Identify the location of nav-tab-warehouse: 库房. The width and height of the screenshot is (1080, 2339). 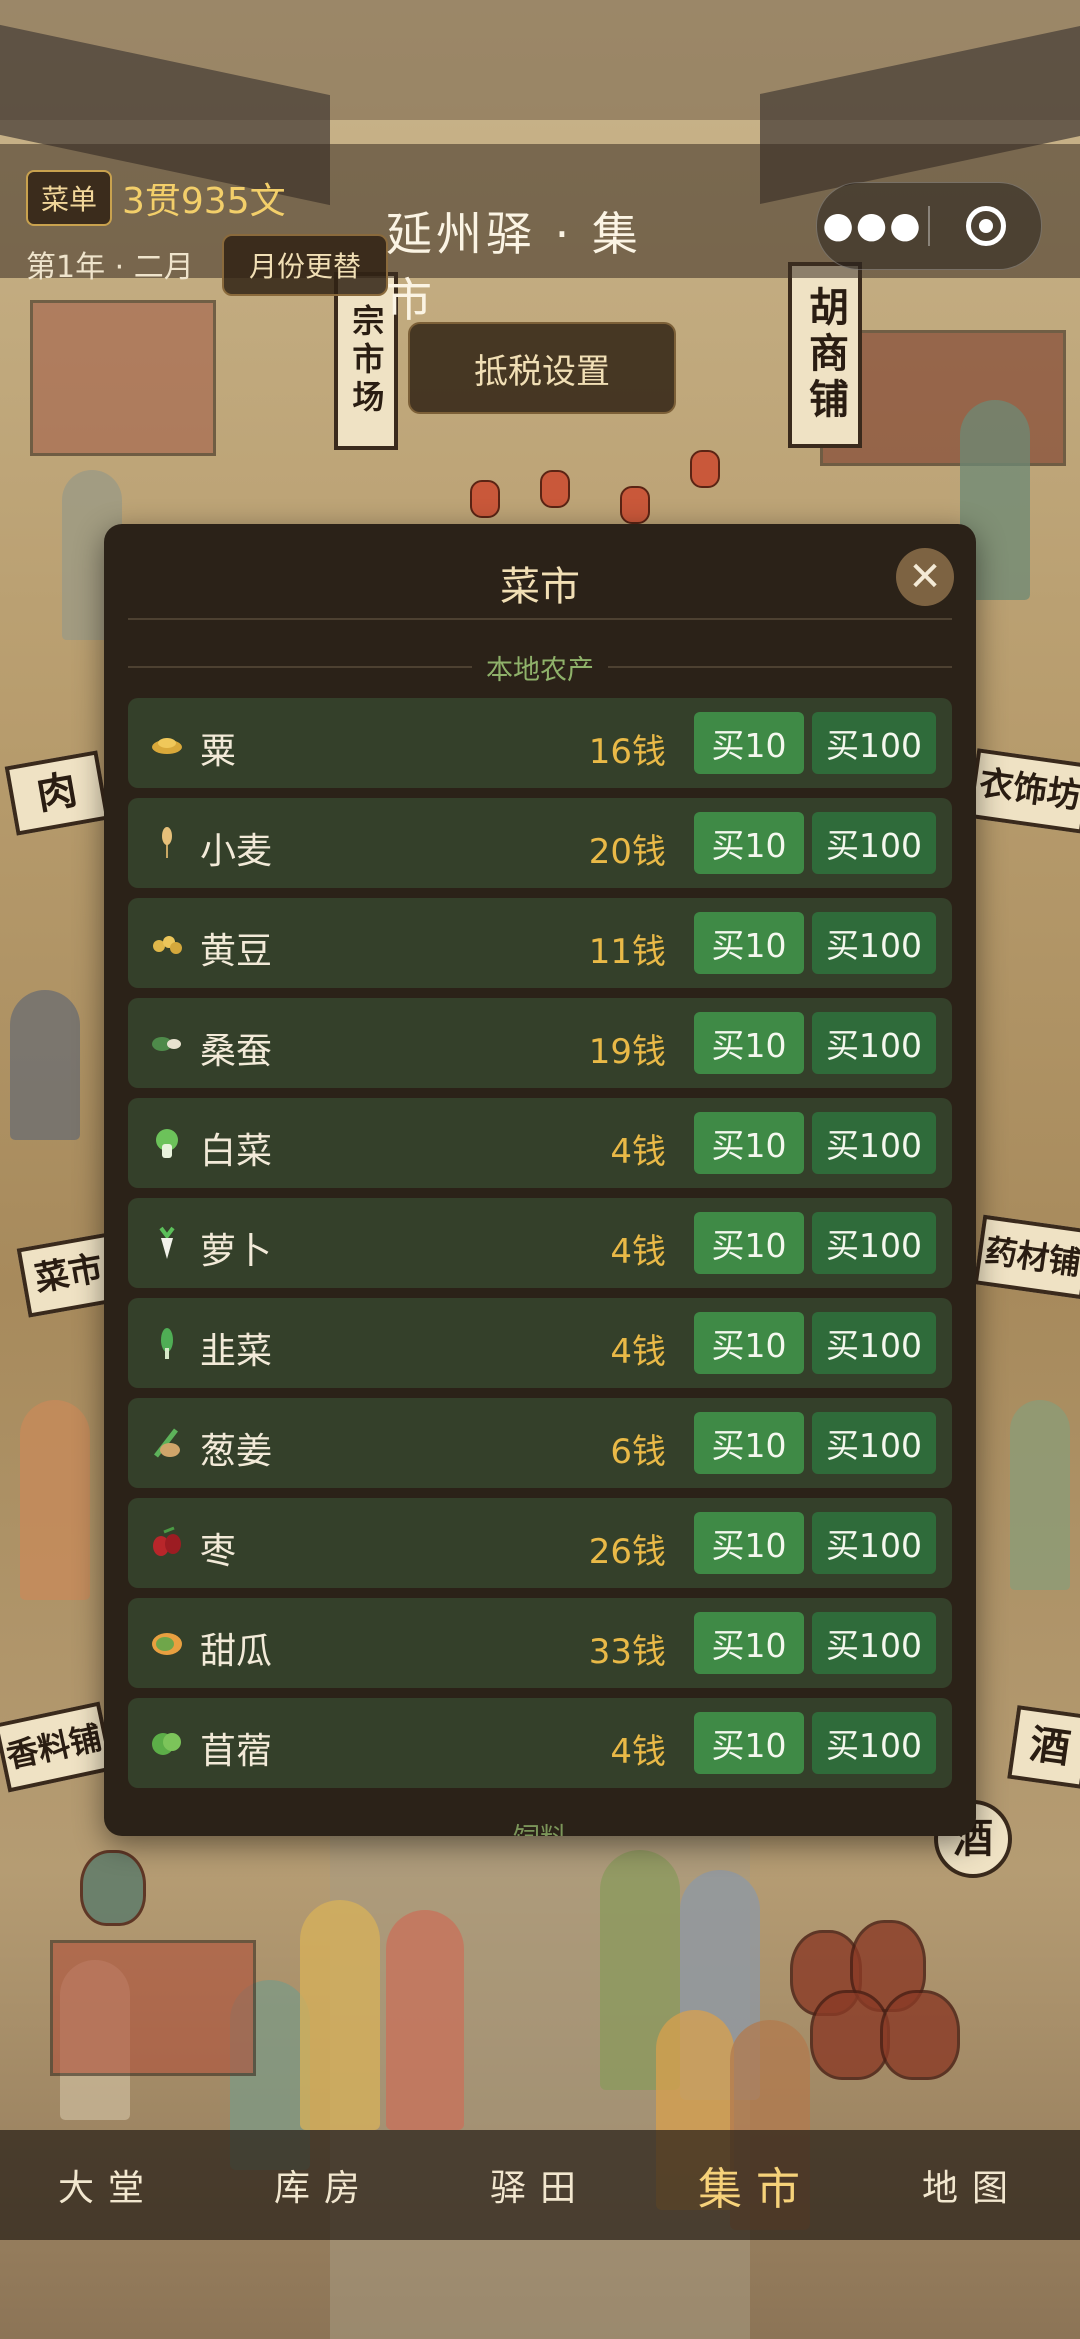
(324, 2185).